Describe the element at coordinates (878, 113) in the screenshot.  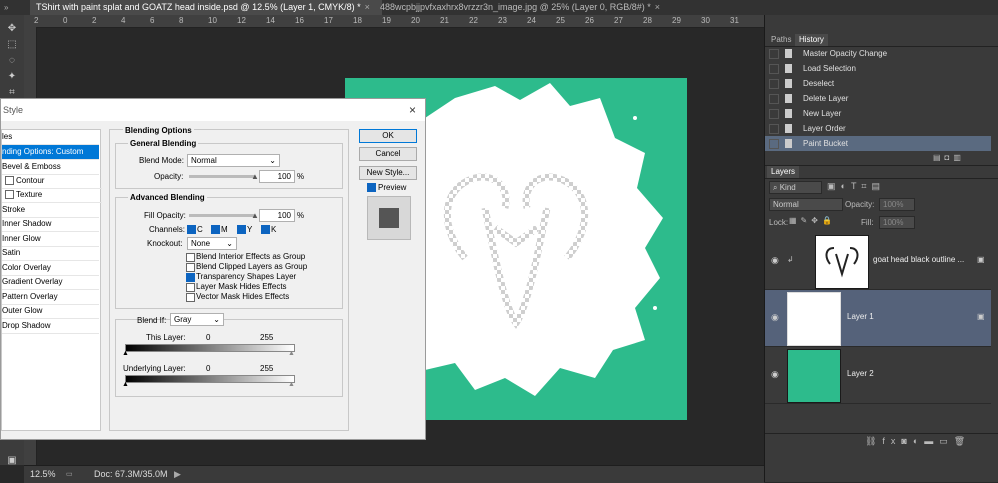
I see `history-item: New Layer` at that location.